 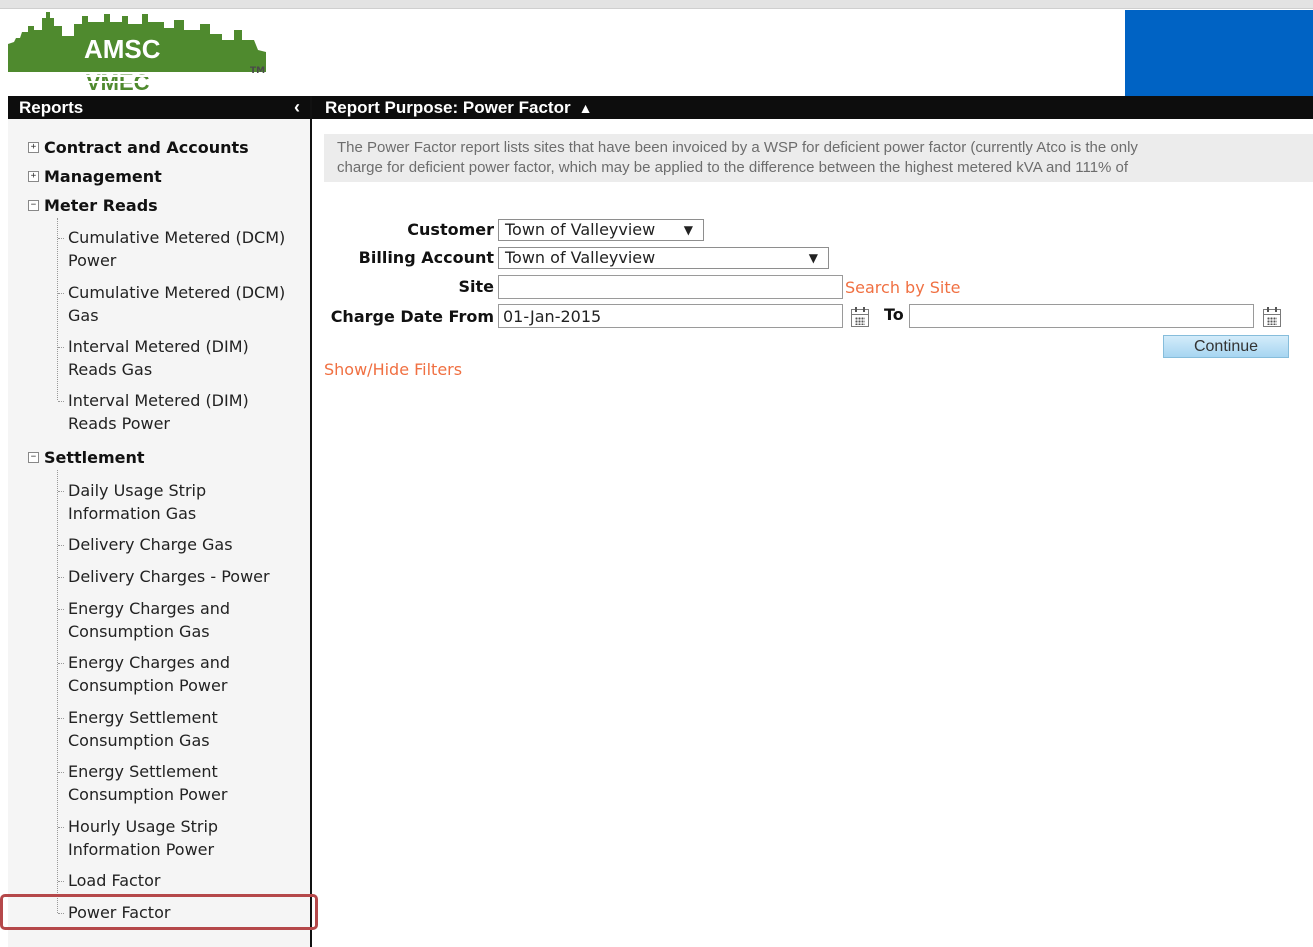 I want to click on tree-item-energy-charges-and-consumption-gas: Energy Charges and Consumption Gas, so click(x=183, y=620).